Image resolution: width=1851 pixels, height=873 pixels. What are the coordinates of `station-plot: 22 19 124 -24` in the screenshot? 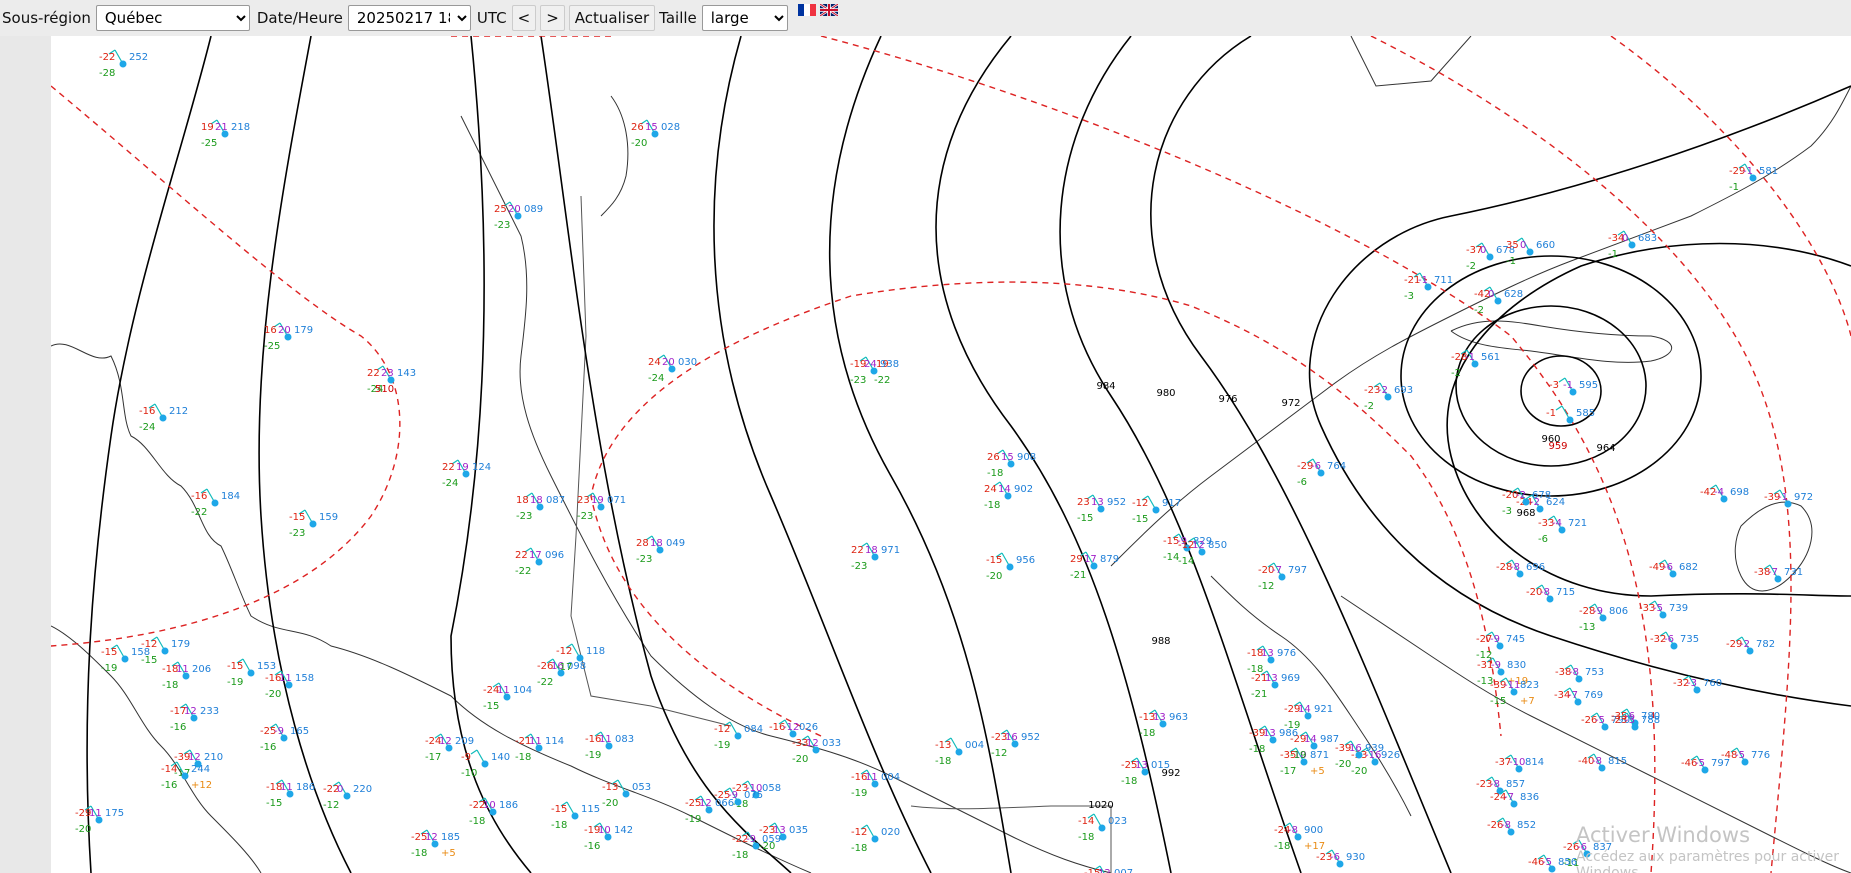 It's located at (466, 474).